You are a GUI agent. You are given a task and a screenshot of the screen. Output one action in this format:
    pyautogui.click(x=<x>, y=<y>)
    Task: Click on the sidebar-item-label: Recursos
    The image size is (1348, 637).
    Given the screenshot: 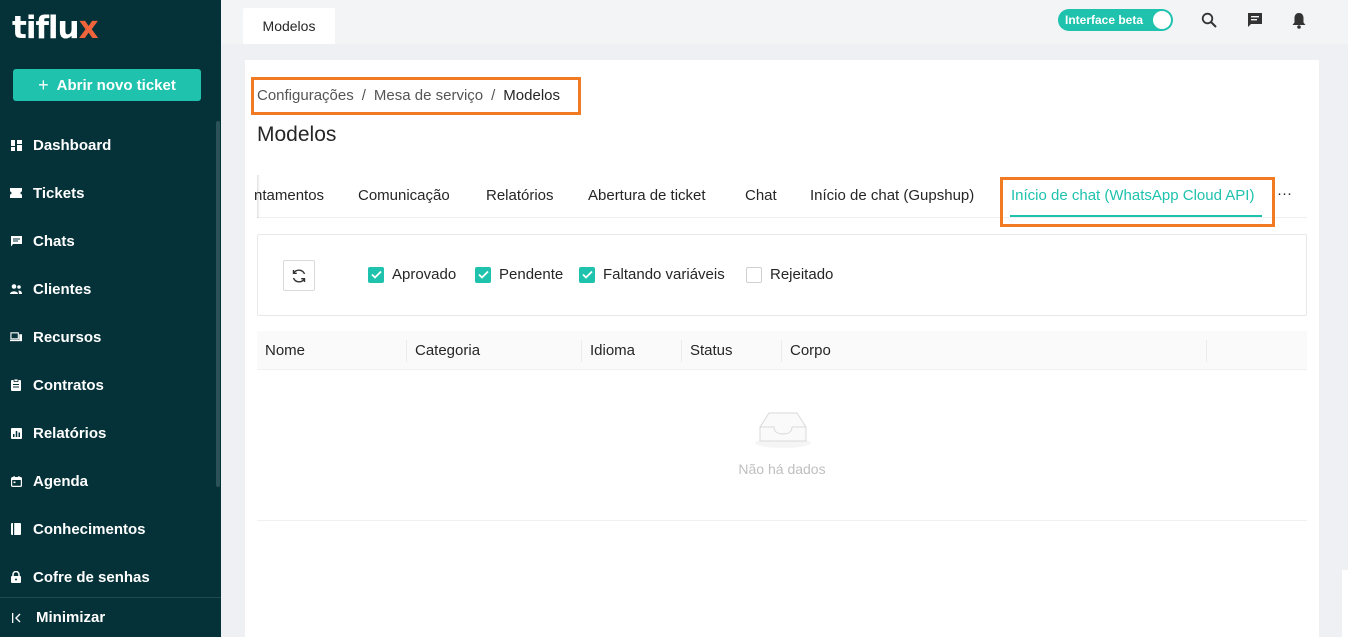 What is the action you would take?
    pyautogui.click(x=67, y=337)
    